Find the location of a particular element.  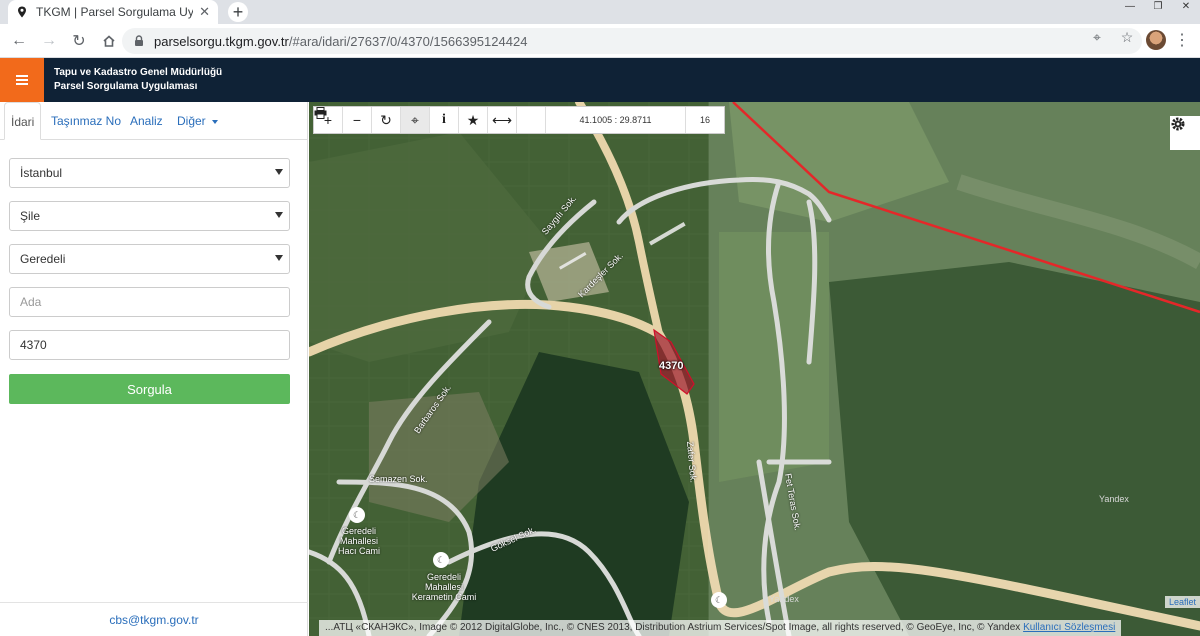

leaflet-credit-link: Leaflet is located at coordinates (1182, 602).